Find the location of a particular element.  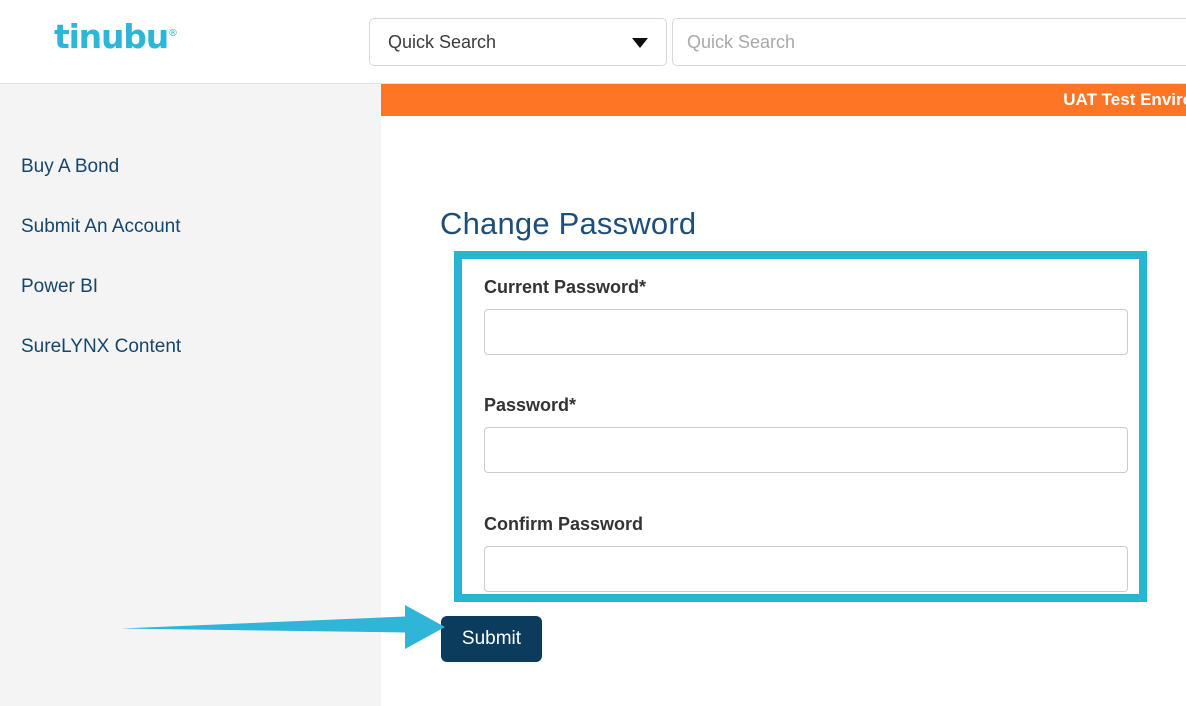

field-confirm-password: Confirm Password is located at coordinates (806, 553).